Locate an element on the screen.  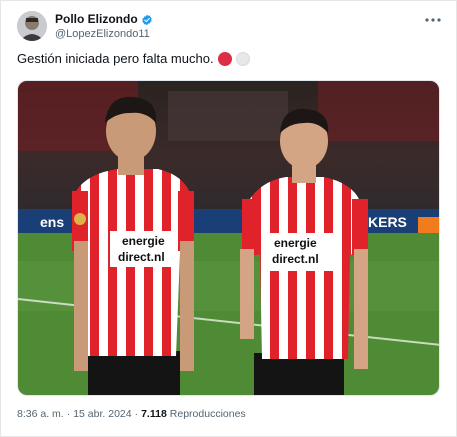
board-text-left: ens is located at coordinates (52, 222).